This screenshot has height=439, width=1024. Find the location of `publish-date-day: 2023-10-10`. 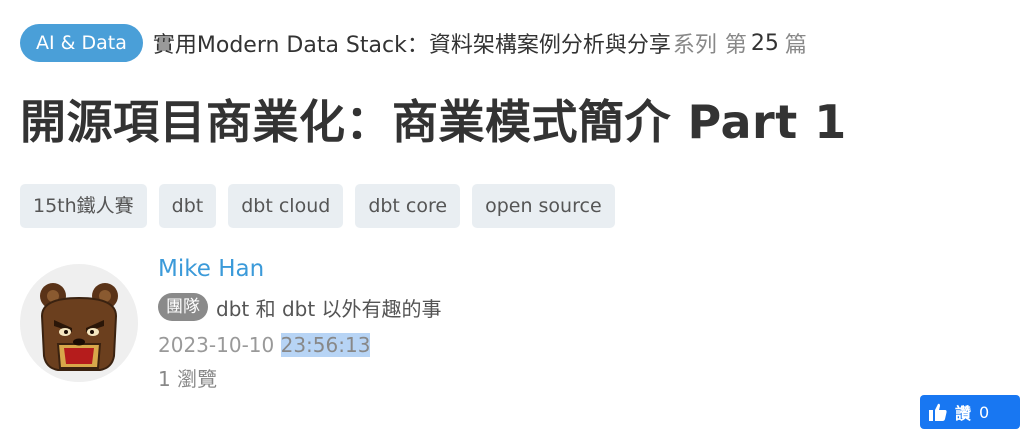

publish-date-day: 2023-10-10 is located at coordinates (216, 345).